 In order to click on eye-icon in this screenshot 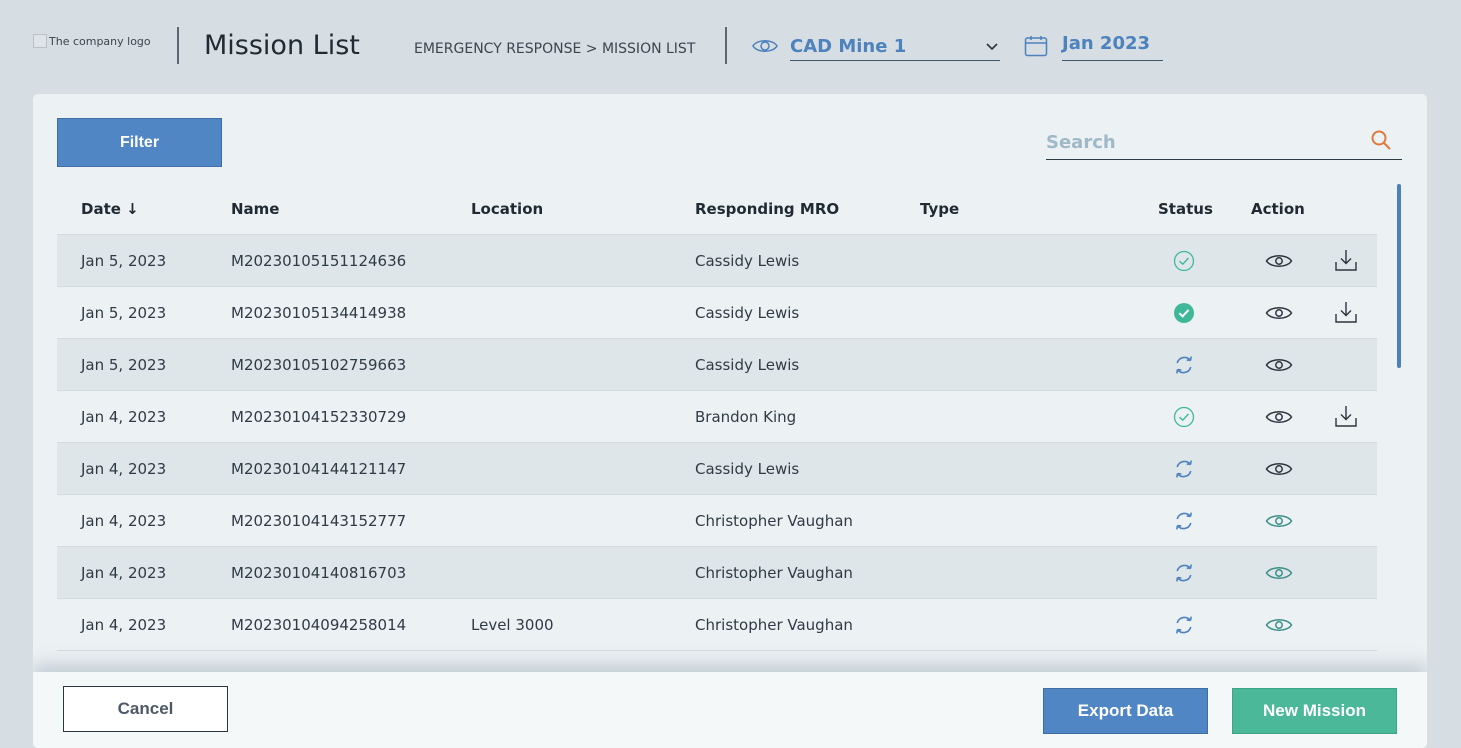, I will do `click(765, 46)`.